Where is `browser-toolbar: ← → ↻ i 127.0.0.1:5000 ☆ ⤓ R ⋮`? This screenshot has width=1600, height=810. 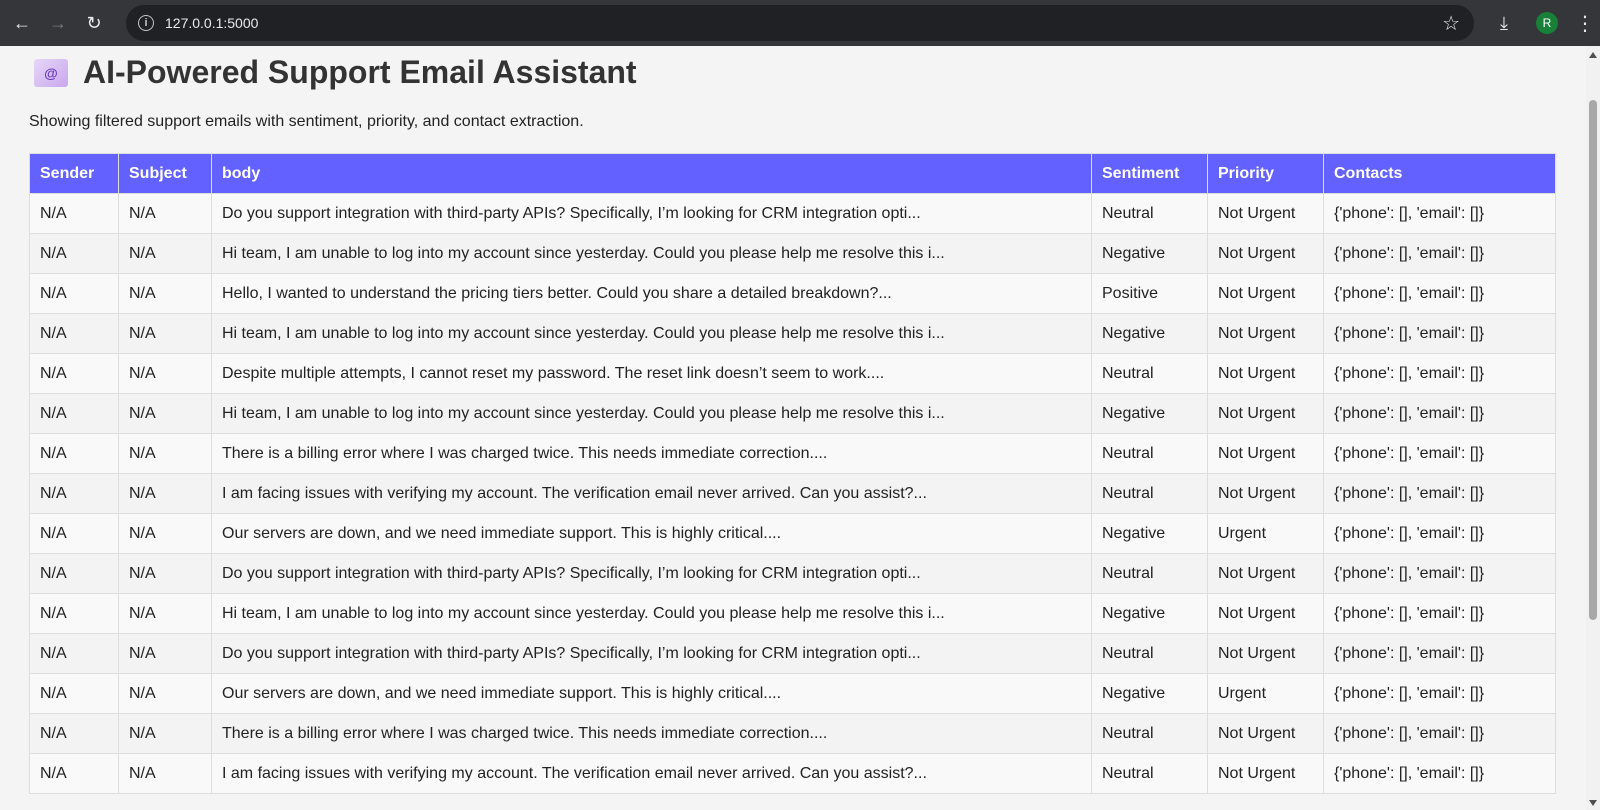
browser-toolbar: ← → ↻ i 127.0.0.1:5000 ☆ ⤓ R ⋮ is located at coordinates (800, 23).